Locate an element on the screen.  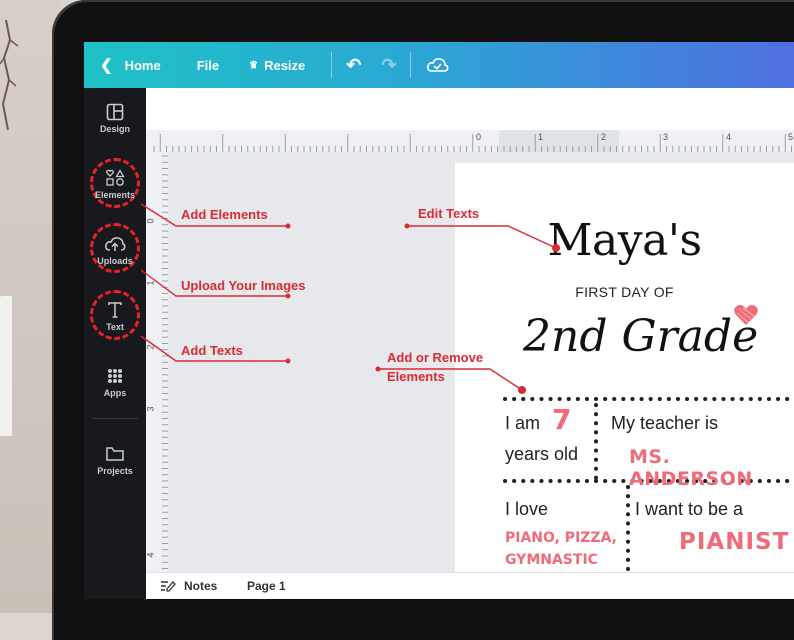
annotation-add-texts: Add Texts is located at coordinates (212, 350).